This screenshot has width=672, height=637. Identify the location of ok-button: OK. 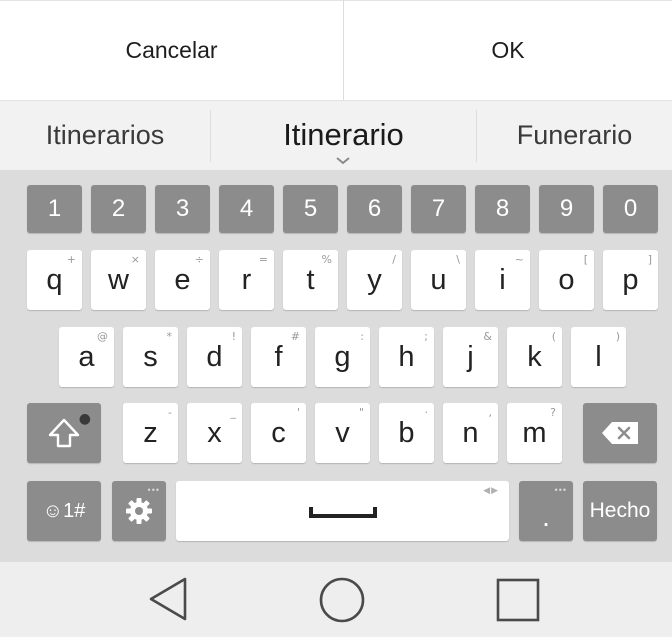
(508, 50).